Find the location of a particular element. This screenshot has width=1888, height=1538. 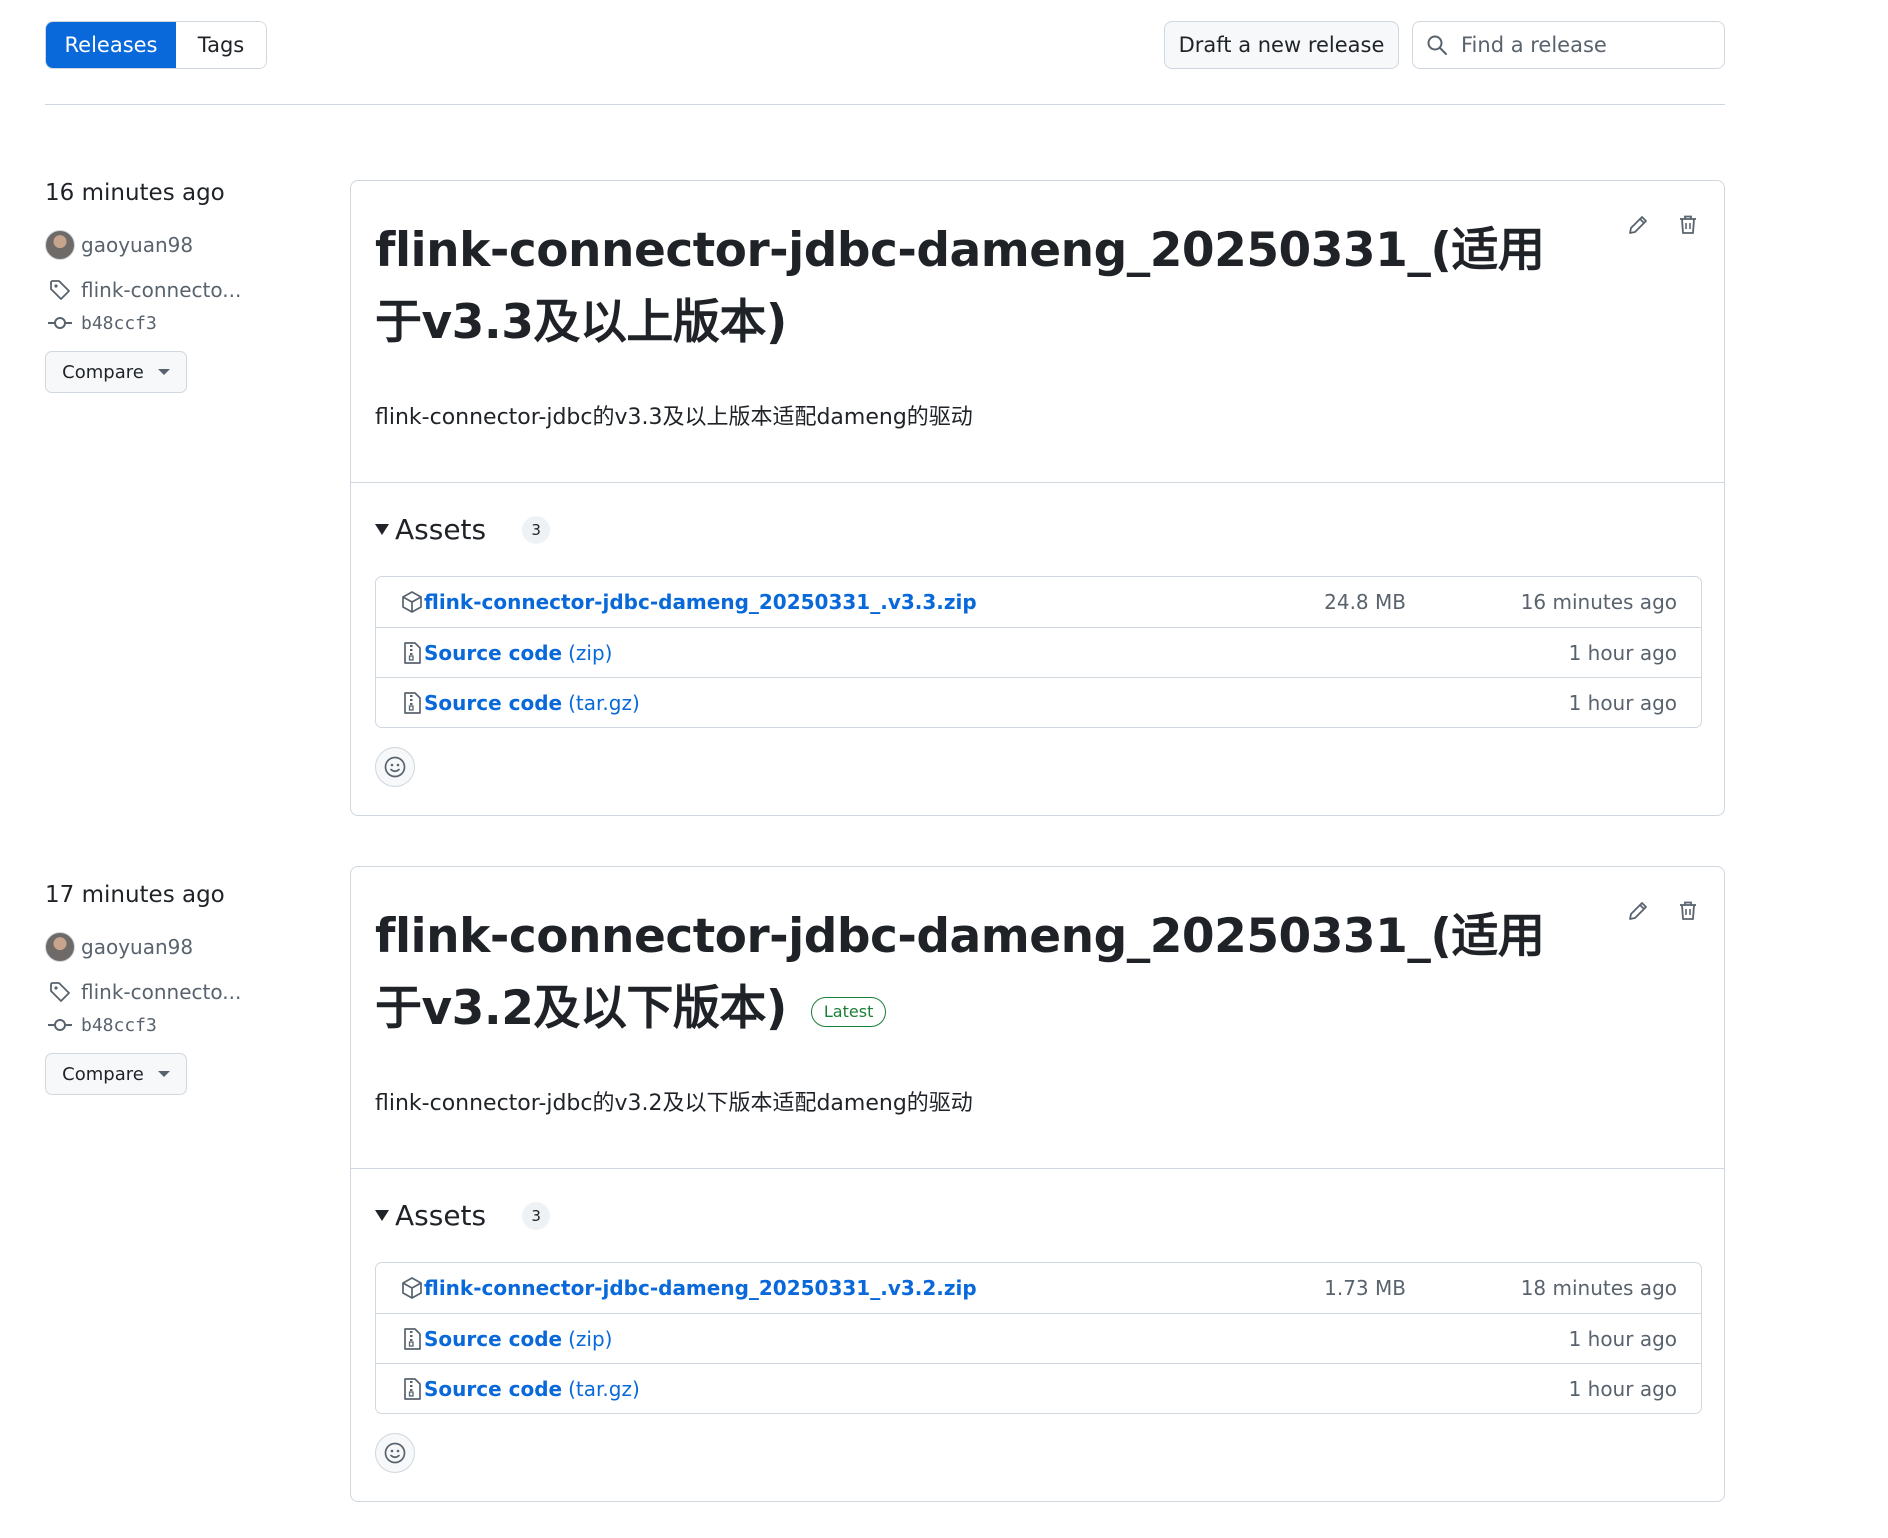

tab-tags: Tags is located at coordinates (221, 45).